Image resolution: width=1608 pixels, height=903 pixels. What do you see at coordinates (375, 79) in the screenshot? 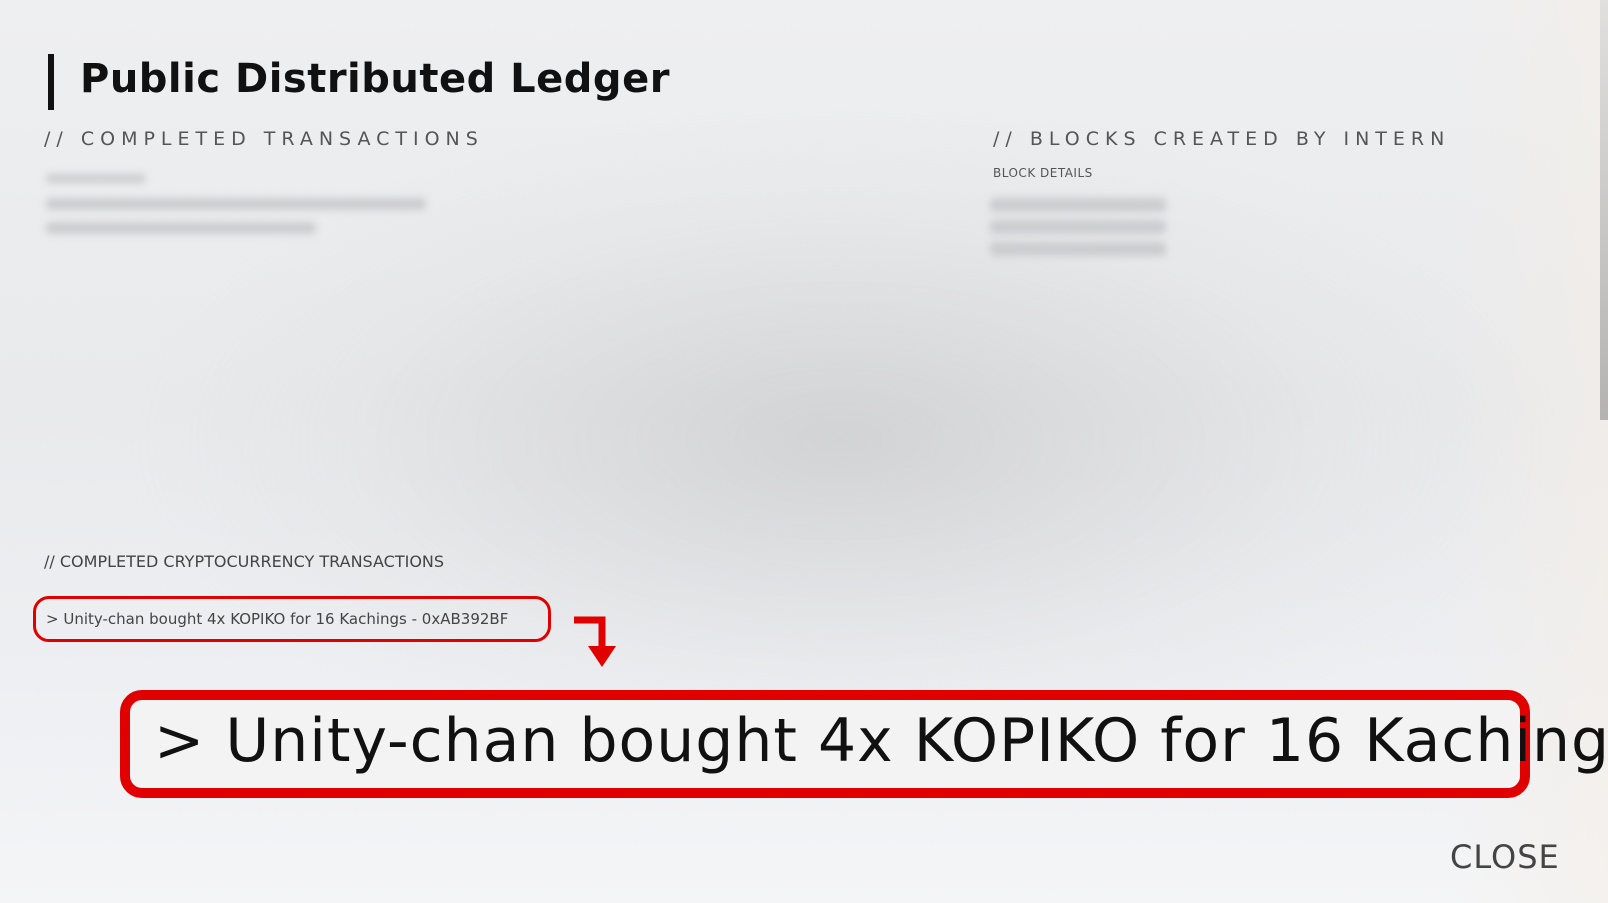
I see `page-title: Public Distributed Ledger` at bounding box center [375, 79].